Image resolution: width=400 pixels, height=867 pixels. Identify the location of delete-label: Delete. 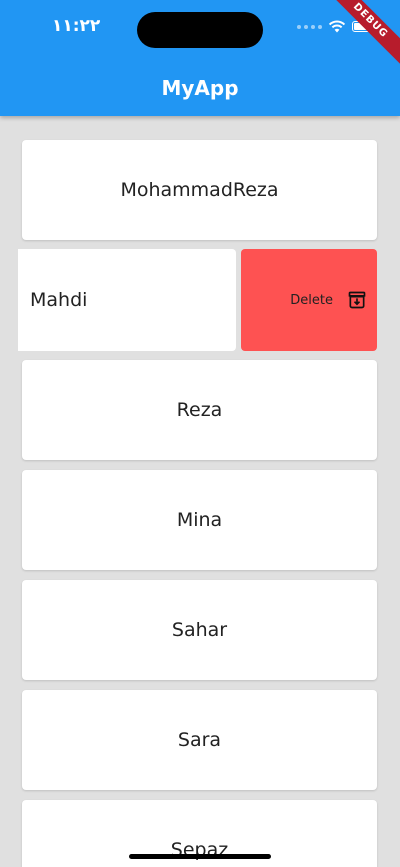
(311, 300).